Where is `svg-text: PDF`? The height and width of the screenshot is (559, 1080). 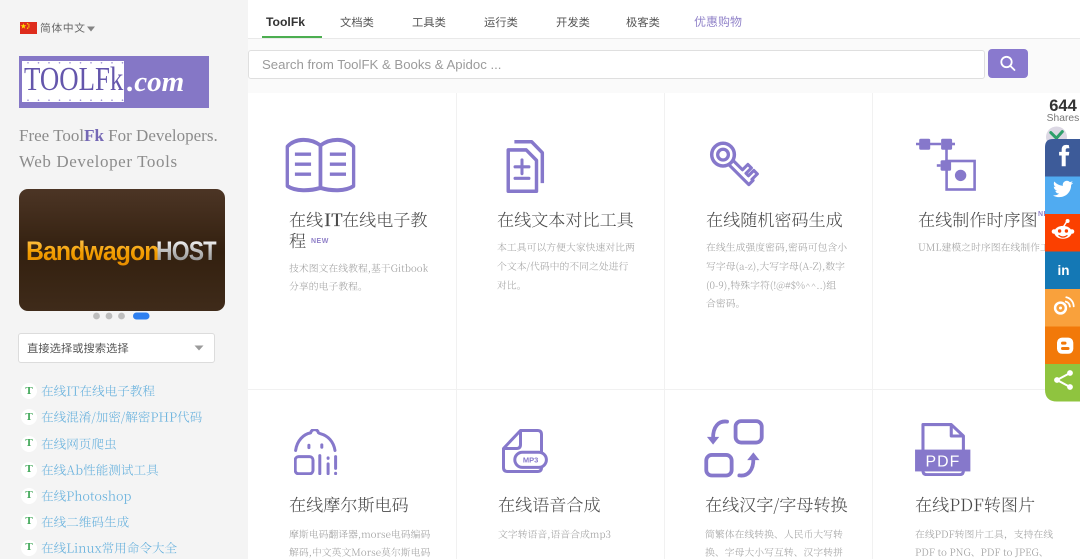 svg-text: PDF is located at coordinates (943, 462).